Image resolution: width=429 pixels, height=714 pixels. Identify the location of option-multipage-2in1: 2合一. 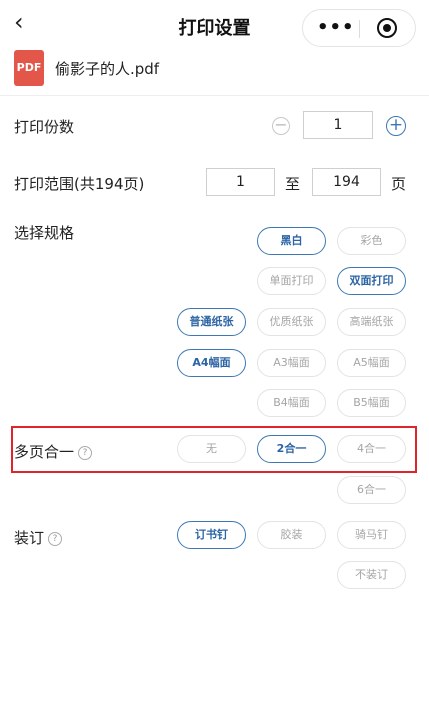
(291, 449).